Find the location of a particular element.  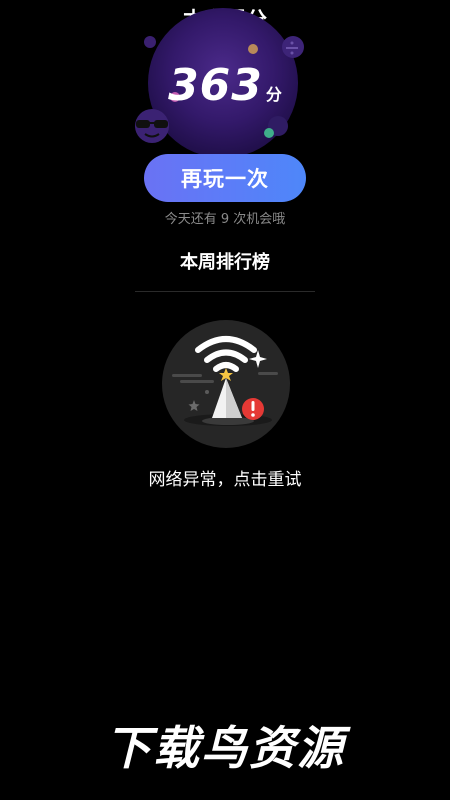

sunglasses-icon is located at coordinates (152, 126).